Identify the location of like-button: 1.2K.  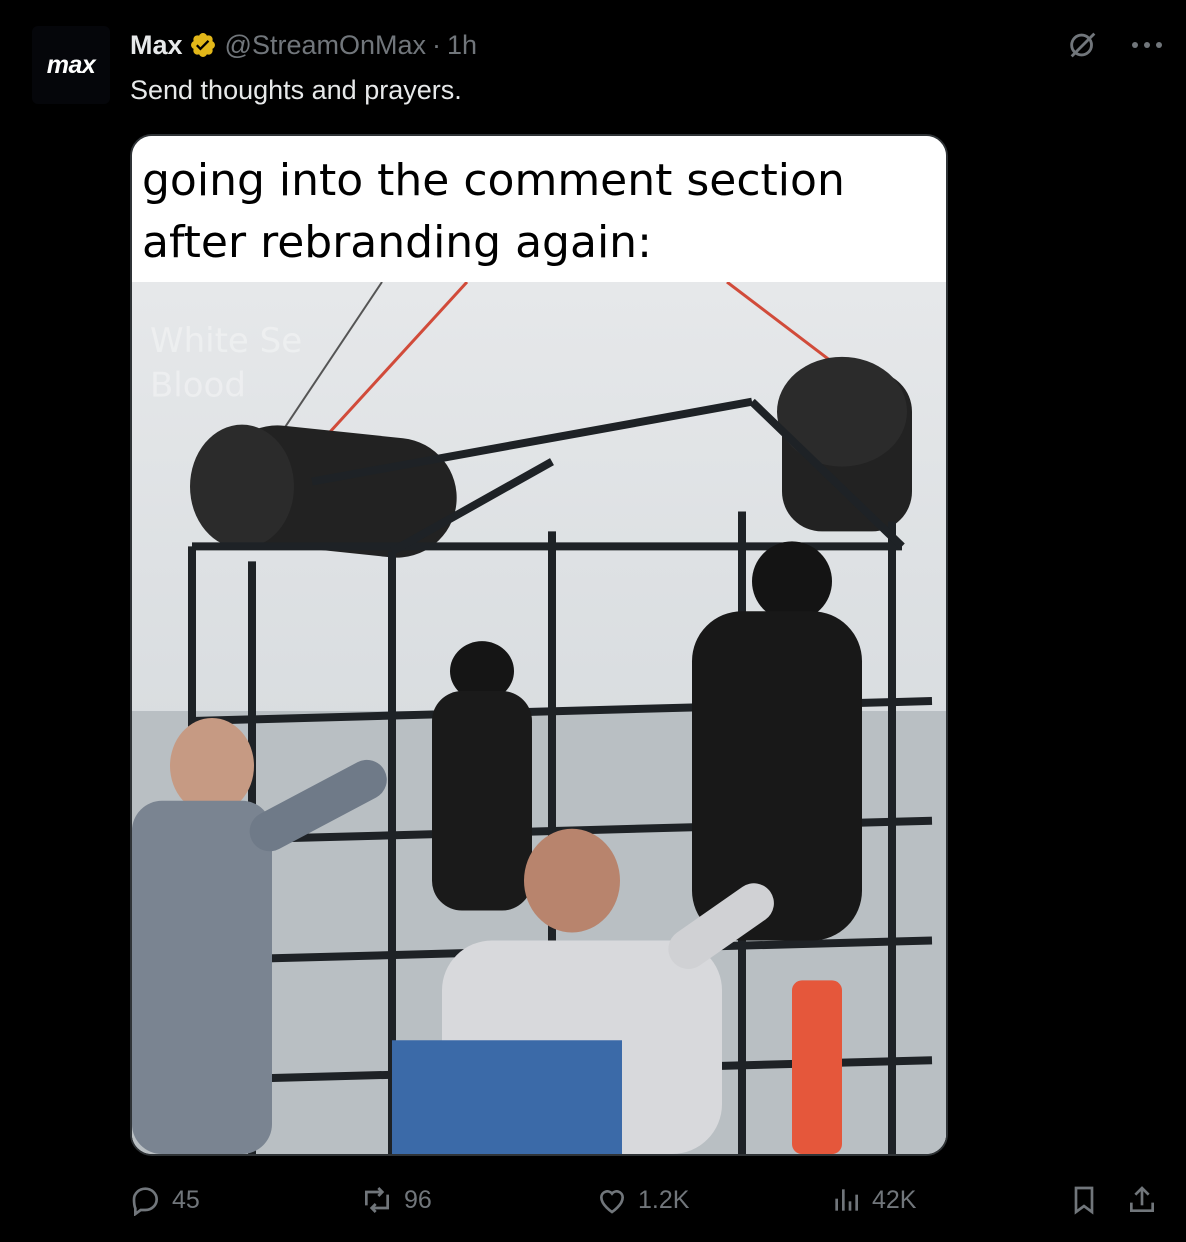
(642, 1200).